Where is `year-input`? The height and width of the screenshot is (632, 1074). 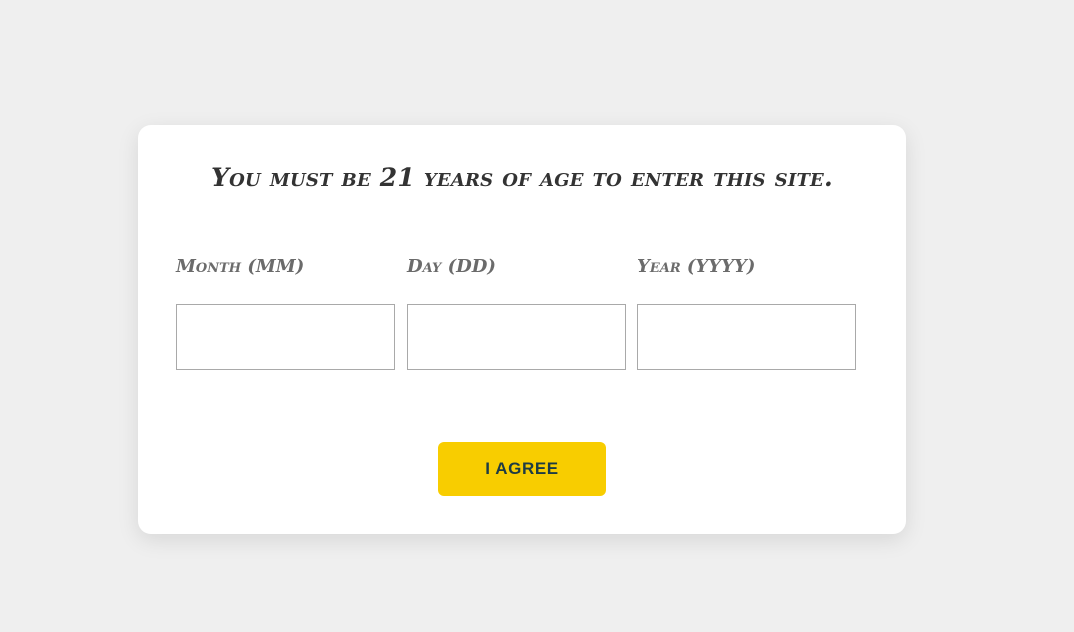
year-input is located at coordinates (746, 337).